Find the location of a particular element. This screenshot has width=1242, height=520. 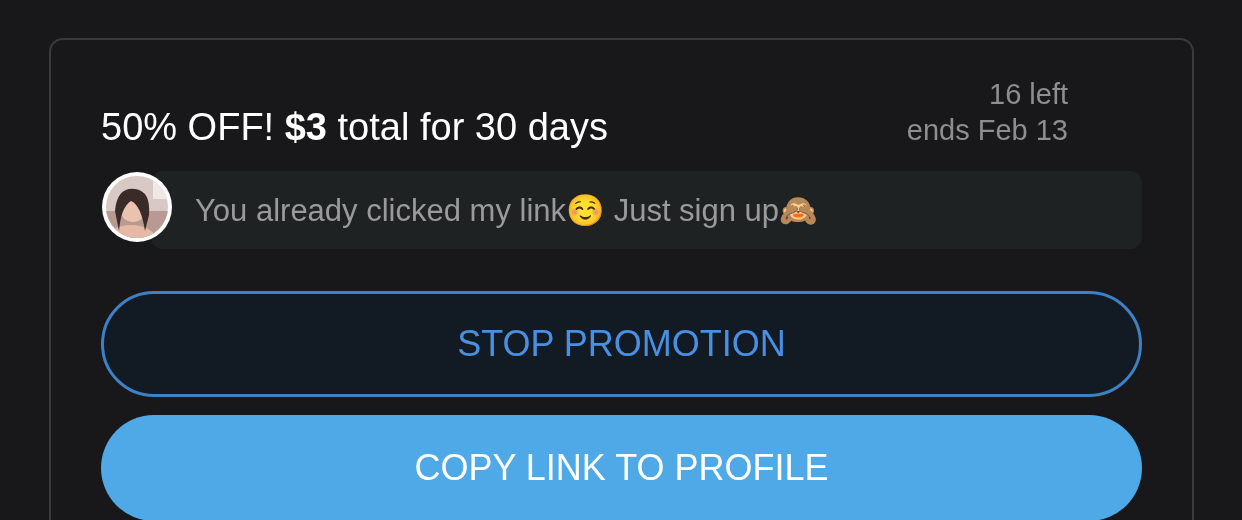

remaining-count: 16 left is located at coordinates (1028, 94).